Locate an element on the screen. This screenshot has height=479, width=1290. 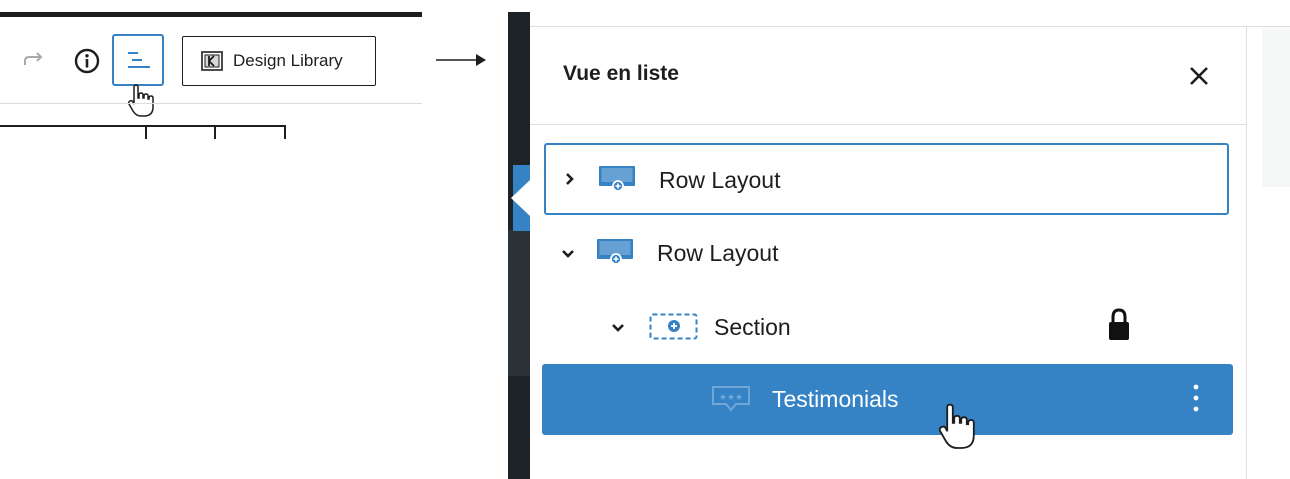
pointer-cursor-icon is located at coordinates (957, 429).